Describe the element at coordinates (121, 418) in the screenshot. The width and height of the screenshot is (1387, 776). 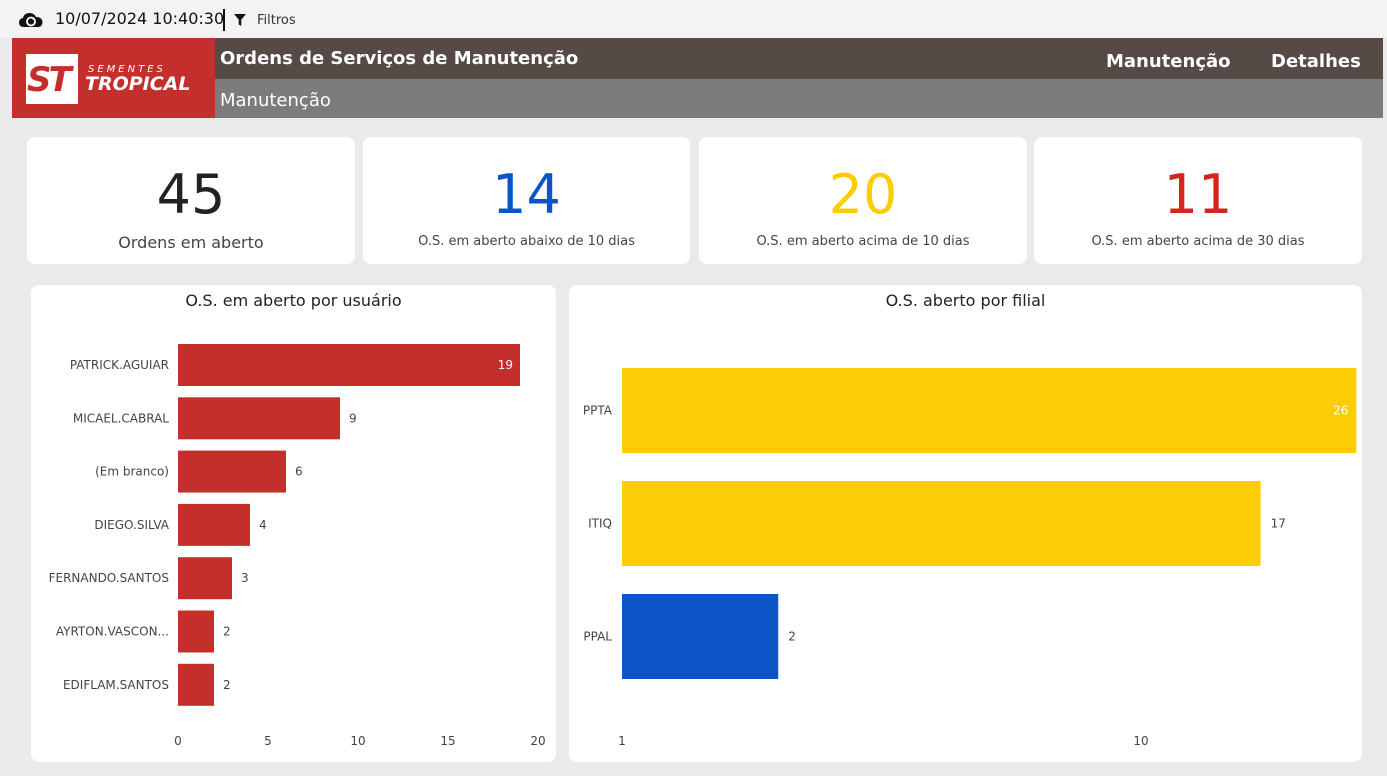
I see `category-label: MICAEL.CABRAL` at that location.